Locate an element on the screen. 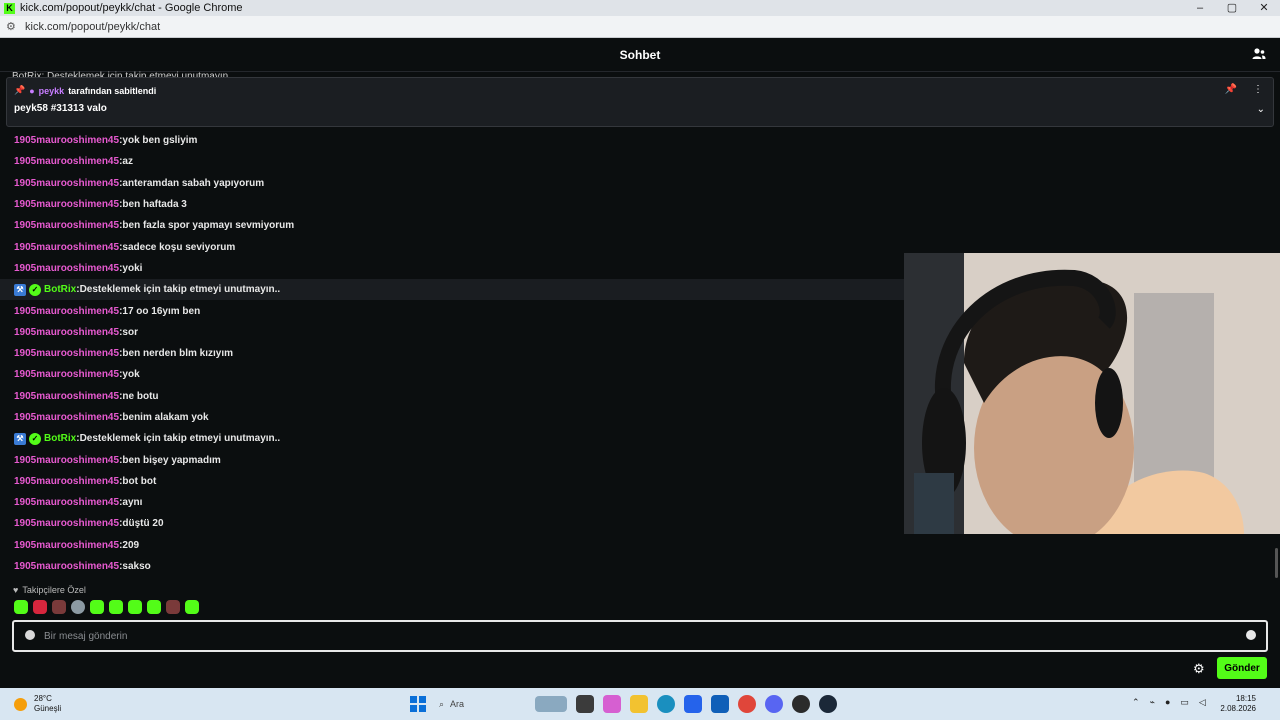 The image size is (1280, 720). emoji-picker-icon is located at coordinates (1251, 635).